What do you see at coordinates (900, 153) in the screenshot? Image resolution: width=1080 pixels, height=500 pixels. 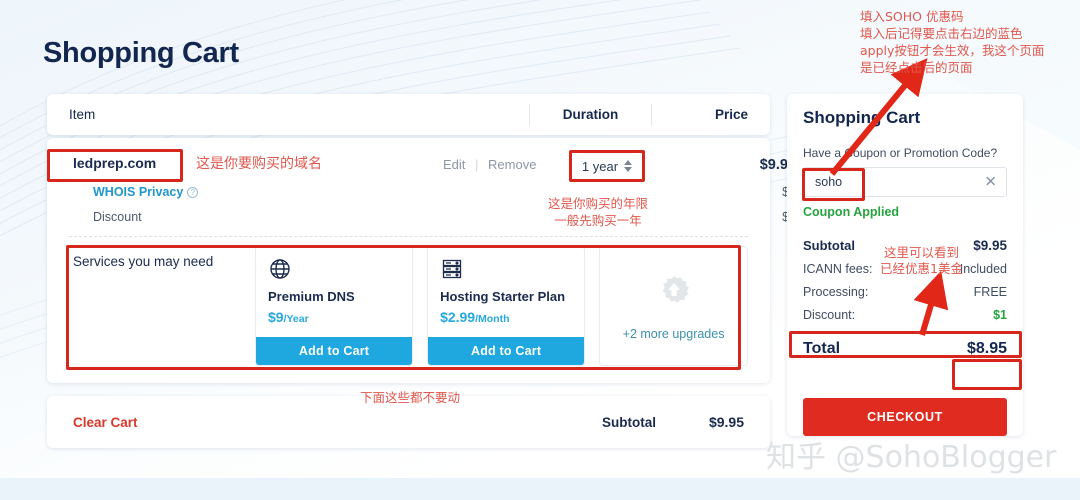 I see `coupon-question: Have a Coupon or Promotion Code?` at bounding box center [900, 153].